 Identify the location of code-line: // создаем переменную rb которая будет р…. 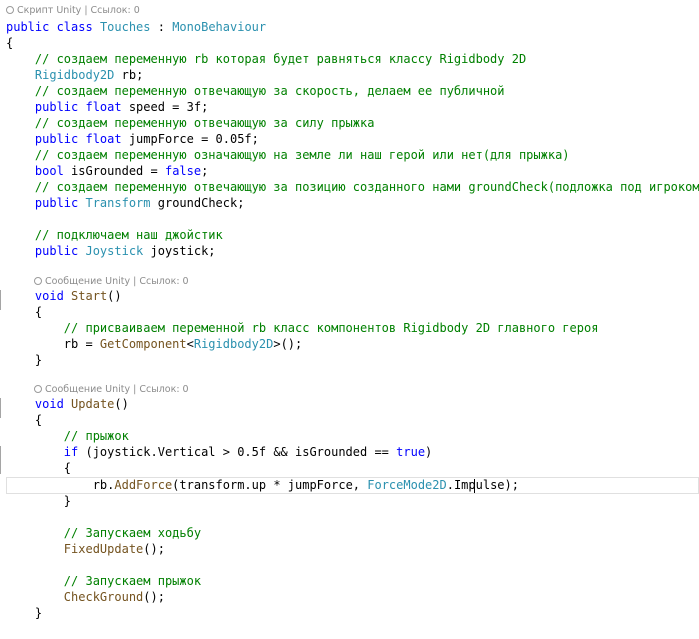
(266, 59).